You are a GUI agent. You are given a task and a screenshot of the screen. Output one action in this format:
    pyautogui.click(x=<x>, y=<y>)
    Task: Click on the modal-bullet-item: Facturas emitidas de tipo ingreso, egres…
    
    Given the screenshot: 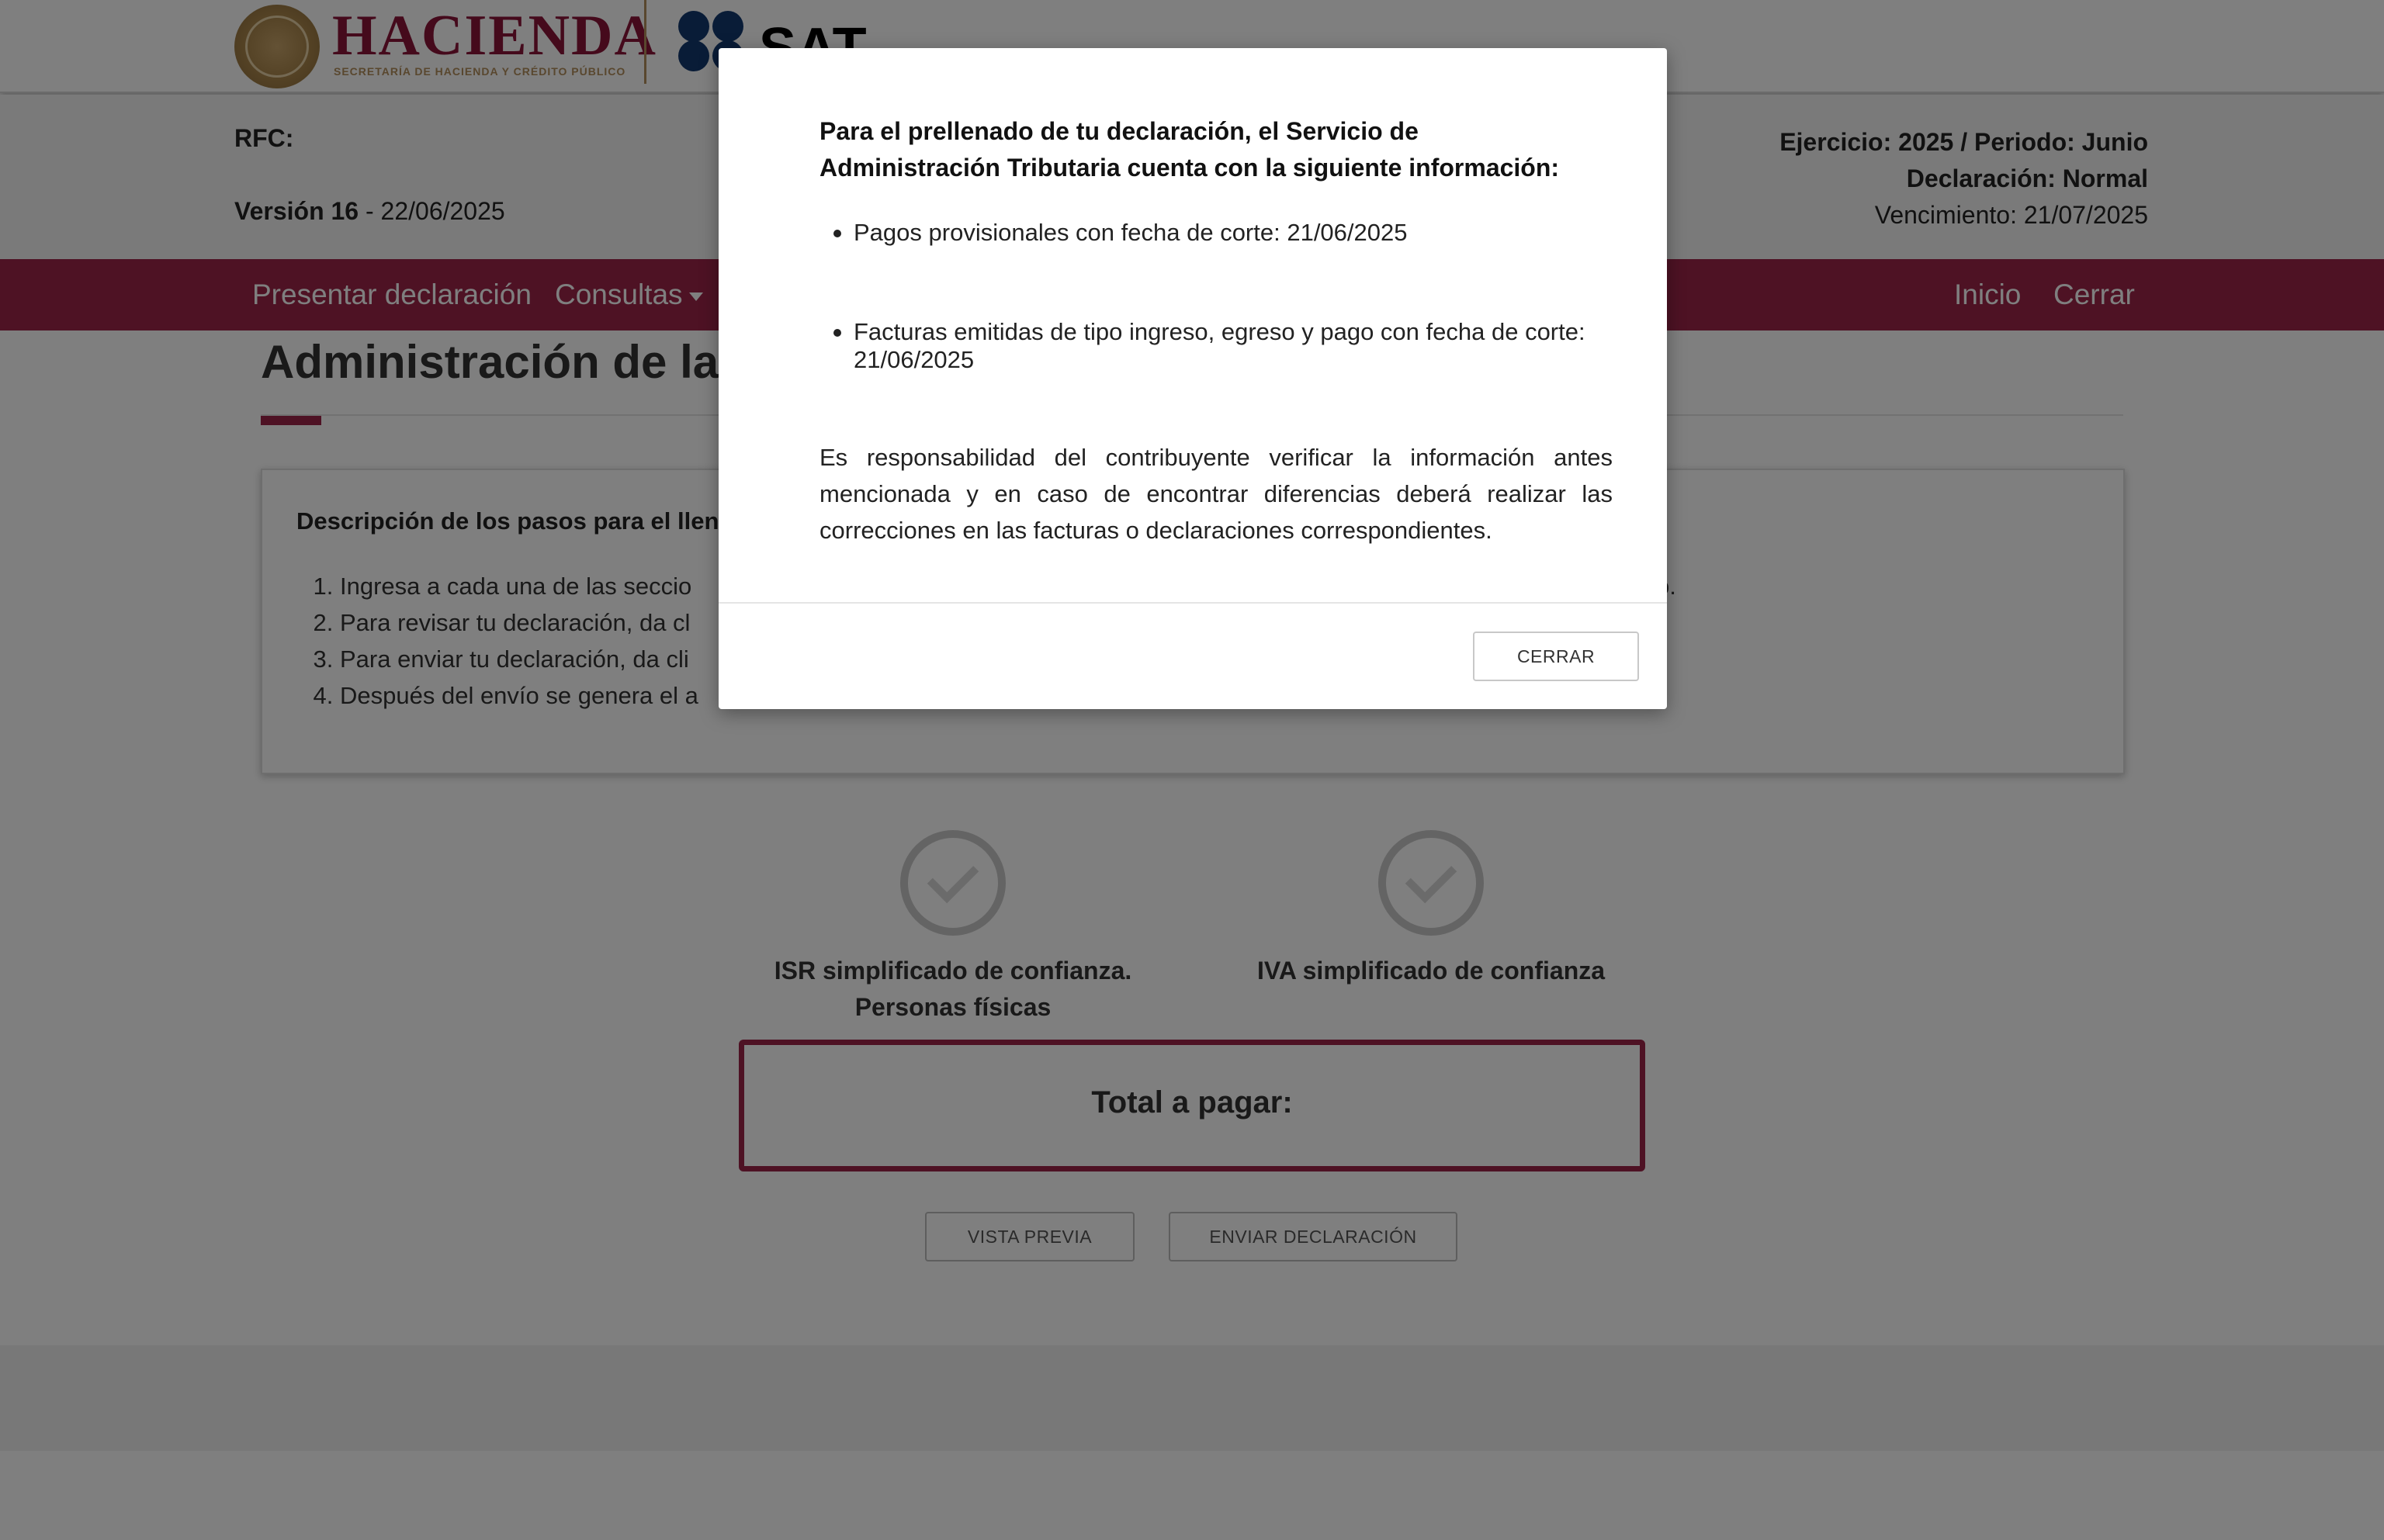 What is the action you would take?
    pyautogui.click(x=1231, y=346)
    